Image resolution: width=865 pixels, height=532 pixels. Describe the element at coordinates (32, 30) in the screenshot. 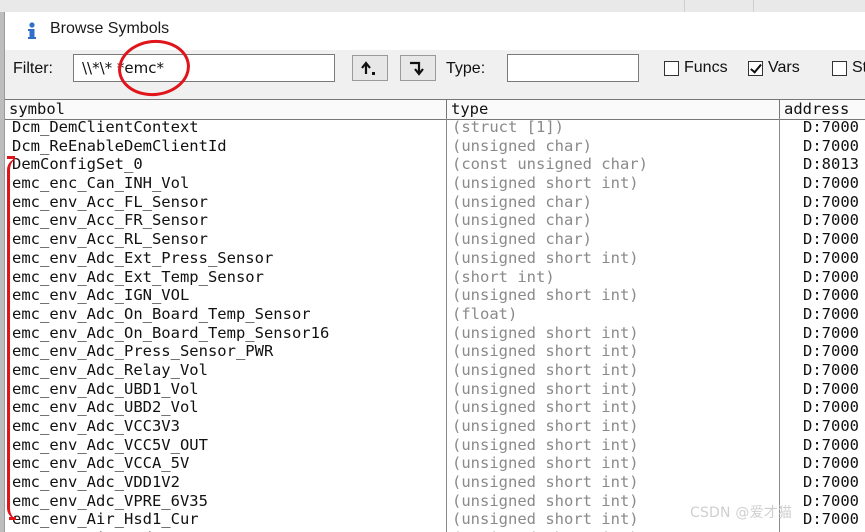

I see `info-person-icon` at that location.